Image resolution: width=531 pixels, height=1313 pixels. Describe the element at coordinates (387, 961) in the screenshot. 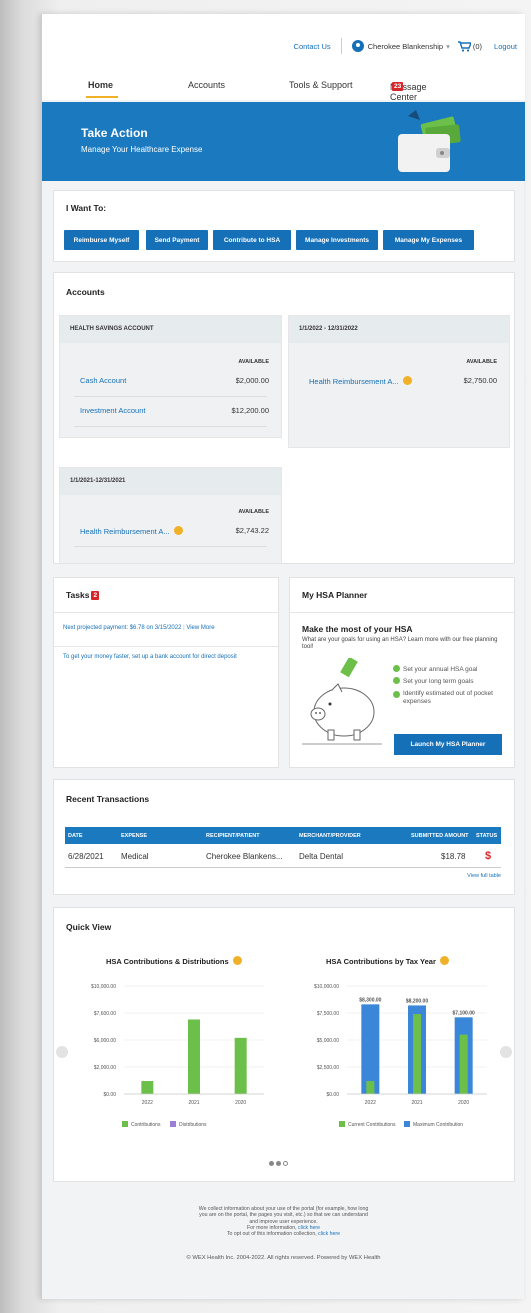

I see `chart2-title: HSA Contributions by Tax Year` at that location.